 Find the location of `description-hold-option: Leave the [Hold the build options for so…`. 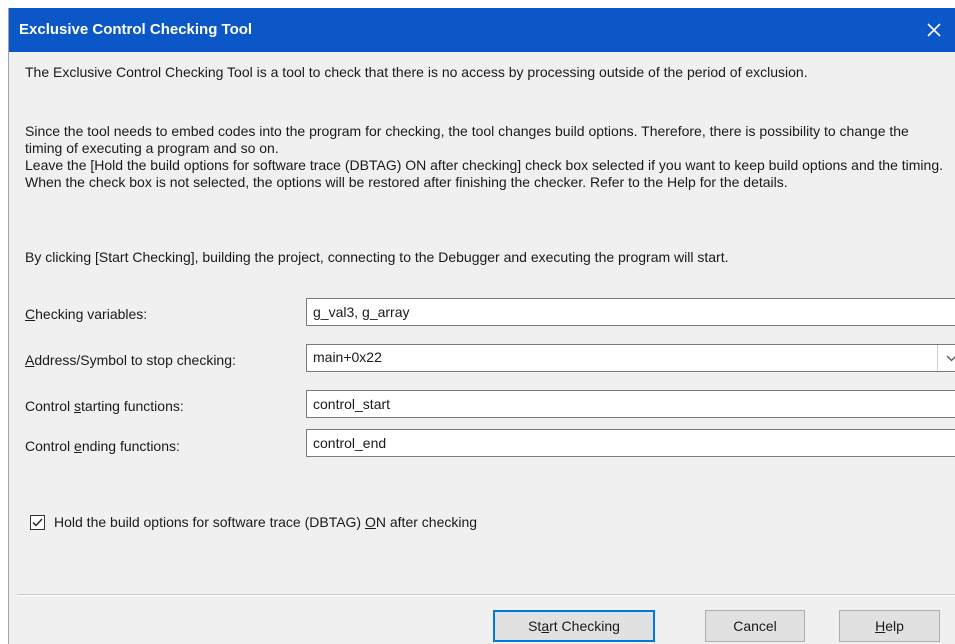

description-hold-option: Leave the [Hold the build options for so… is located at coordinates (484, 173).